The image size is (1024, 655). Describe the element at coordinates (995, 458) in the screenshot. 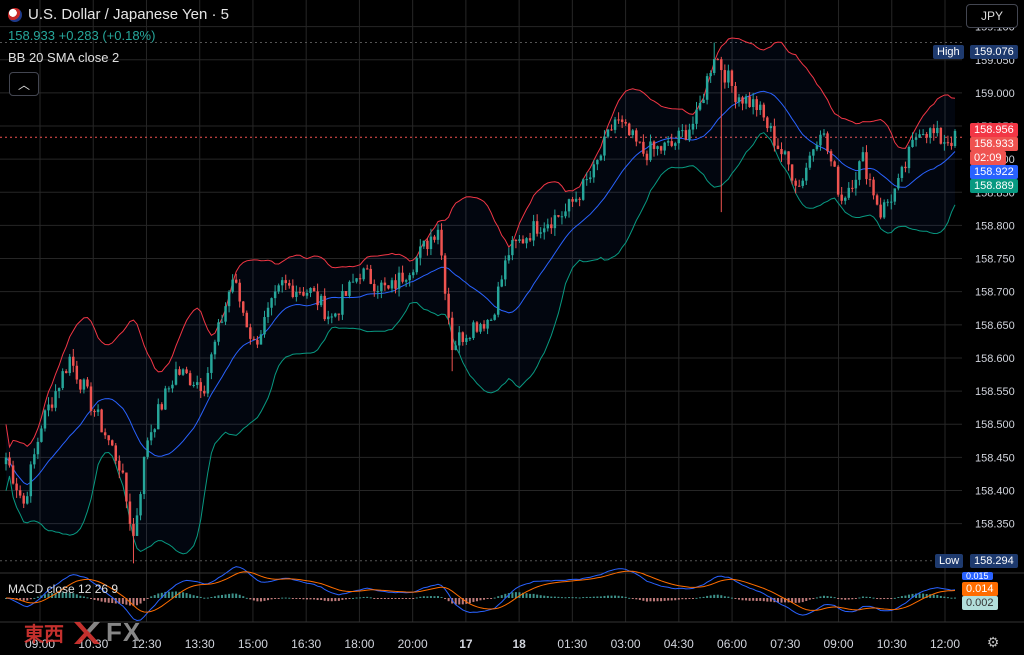

I see `price-tick-label: 158.450` at that location.